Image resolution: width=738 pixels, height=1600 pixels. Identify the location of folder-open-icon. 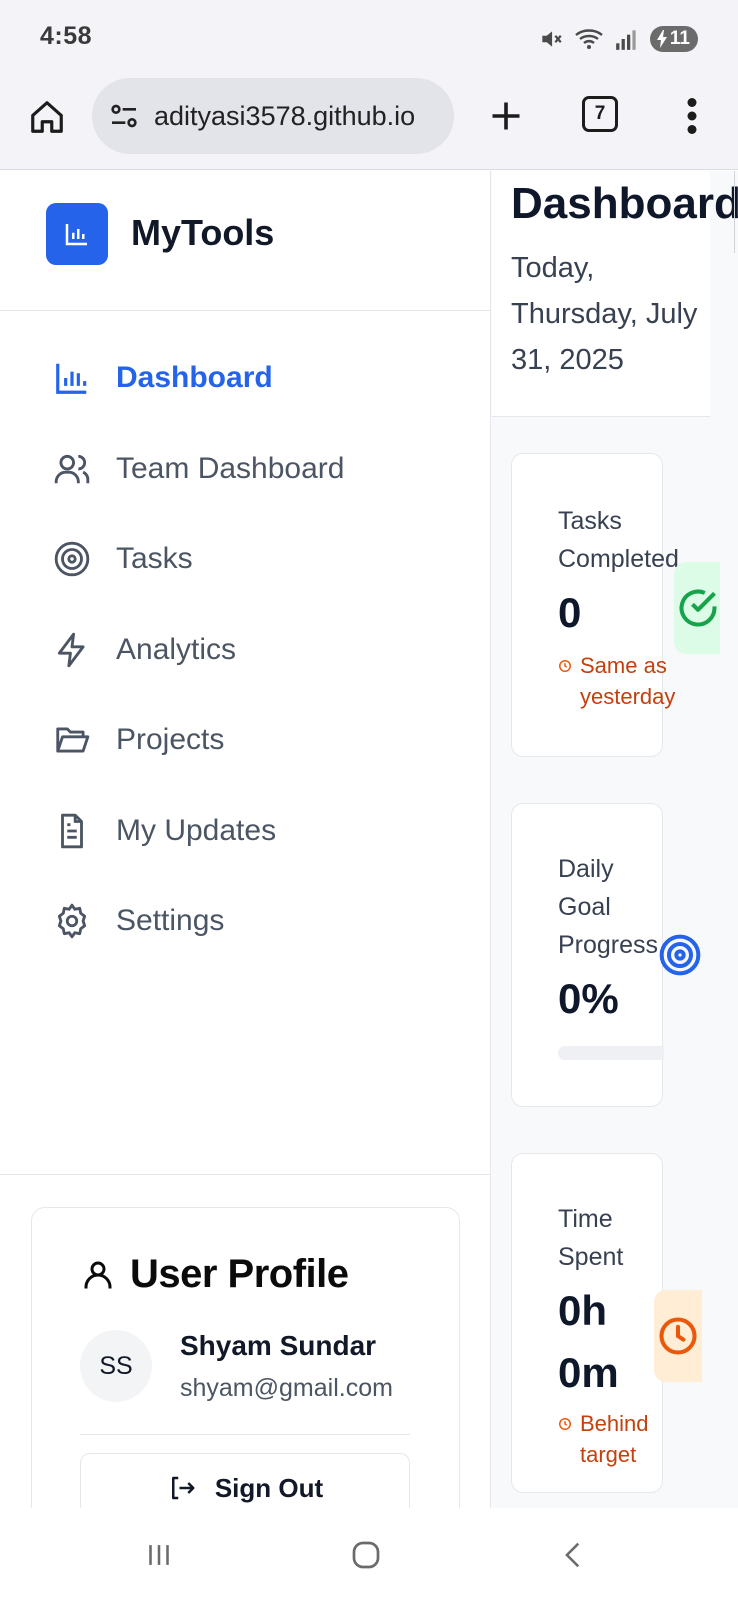
(72, 740).